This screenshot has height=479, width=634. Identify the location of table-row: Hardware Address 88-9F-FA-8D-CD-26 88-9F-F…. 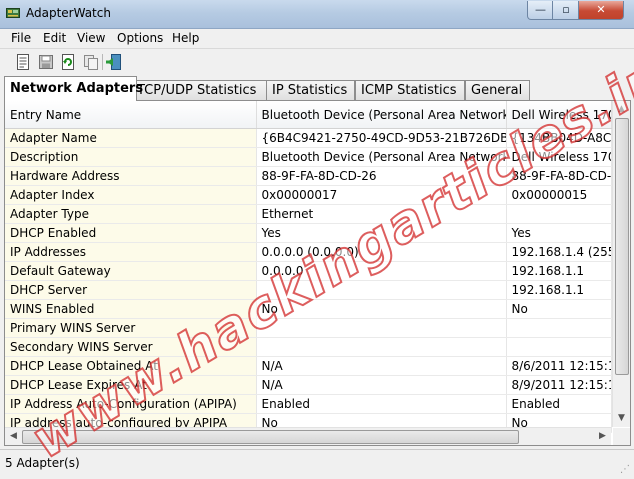
(308, 176).